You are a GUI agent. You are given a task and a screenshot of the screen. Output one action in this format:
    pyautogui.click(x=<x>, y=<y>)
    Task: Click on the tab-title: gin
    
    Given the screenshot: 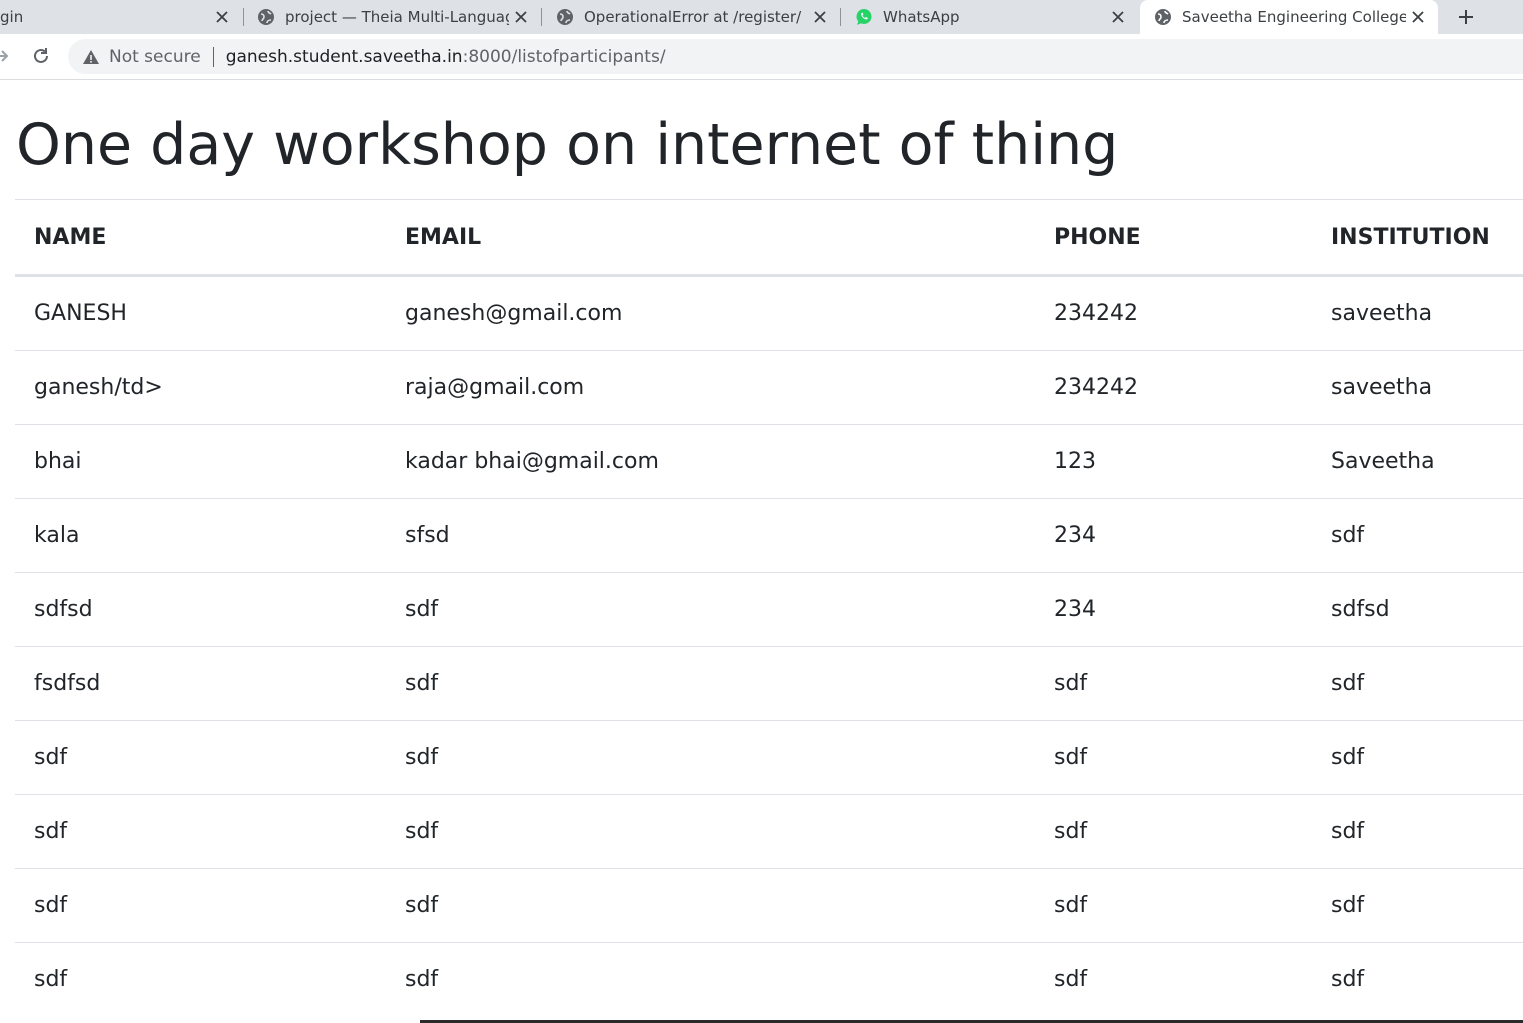 What is the action you would take?
    pyautogui.click(x=12, y=17)
    